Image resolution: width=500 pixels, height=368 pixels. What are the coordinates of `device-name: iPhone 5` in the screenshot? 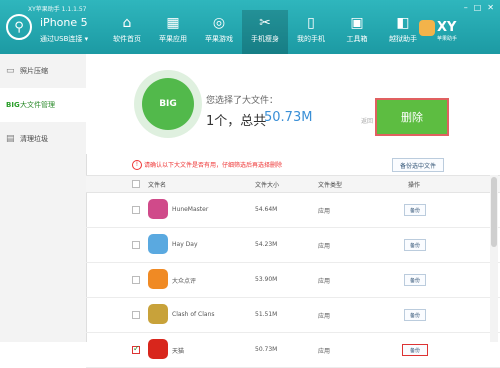 It's located at (64, 22).